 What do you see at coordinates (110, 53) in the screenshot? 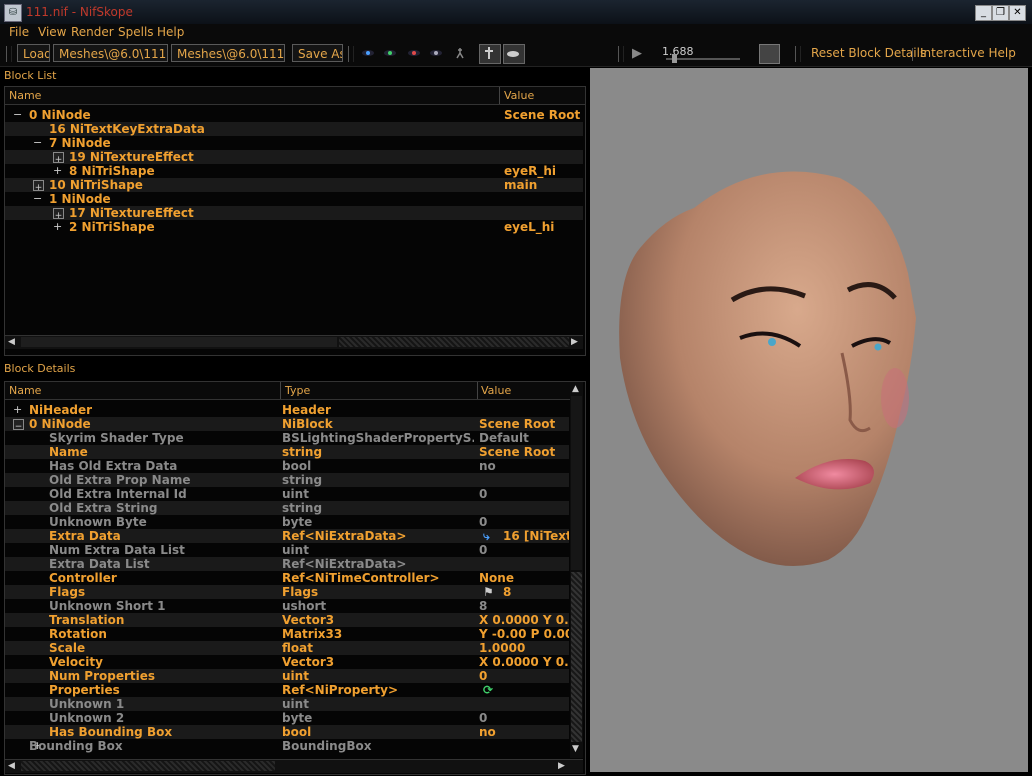
I see `load-path-field: Meshes\@6.0\111.nif` at bounding box center [110, 53].